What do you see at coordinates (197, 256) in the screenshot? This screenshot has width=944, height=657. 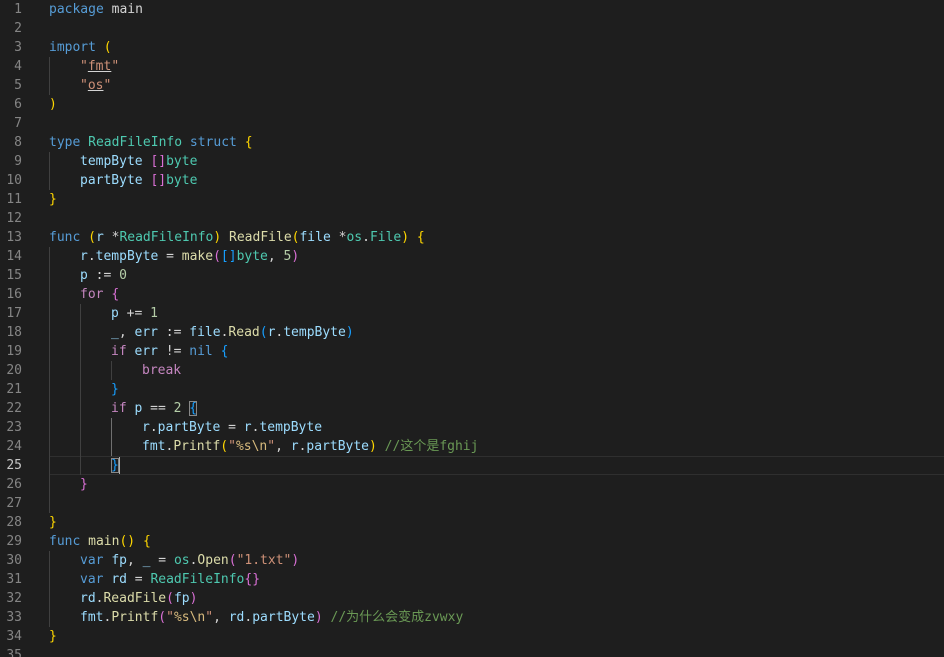 I see `code-token: make` at bounding box center [197, 256].